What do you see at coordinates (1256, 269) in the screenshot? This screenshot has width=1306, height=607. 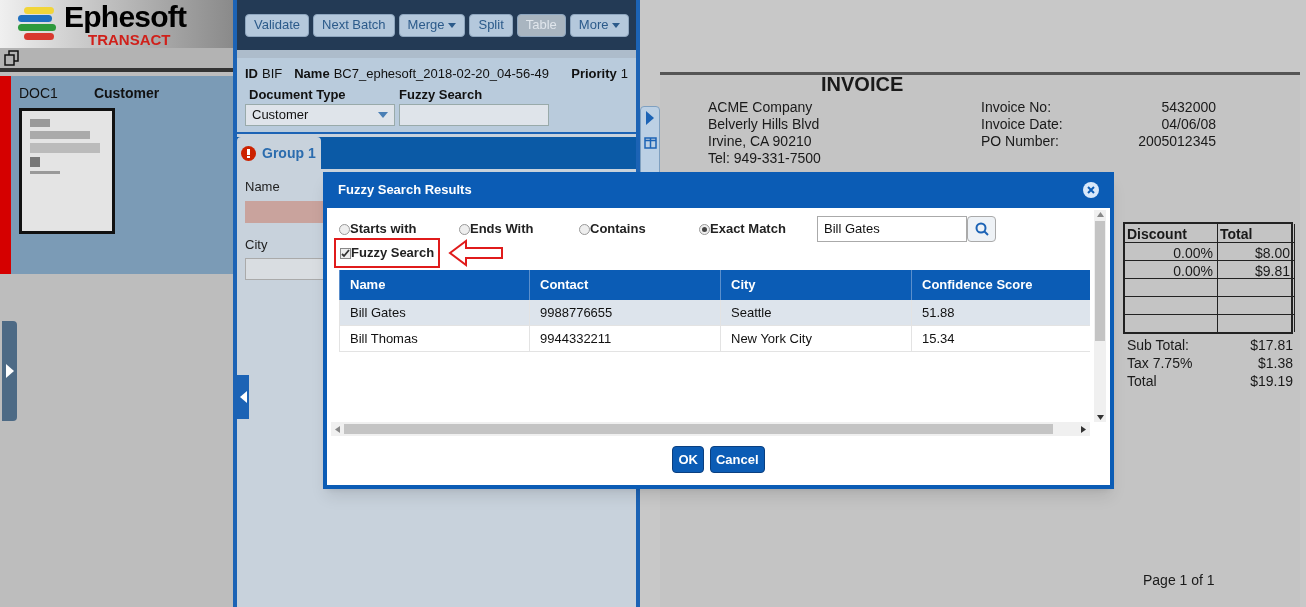 I see `invoice-table-cell: $9.81` at bounding box center [1256, 269].